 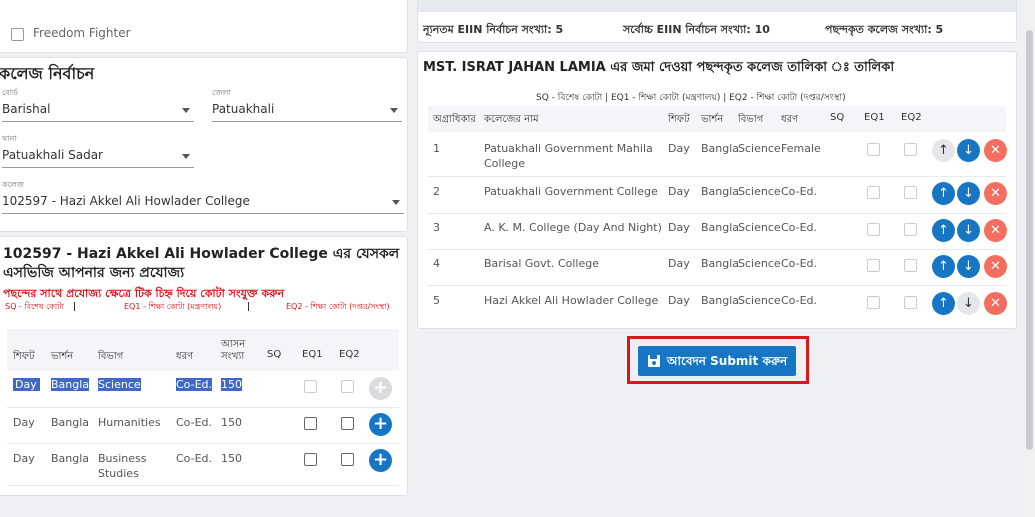 I want to click on choice-row2-remove-button: ✕, so click(x=995, y=193).